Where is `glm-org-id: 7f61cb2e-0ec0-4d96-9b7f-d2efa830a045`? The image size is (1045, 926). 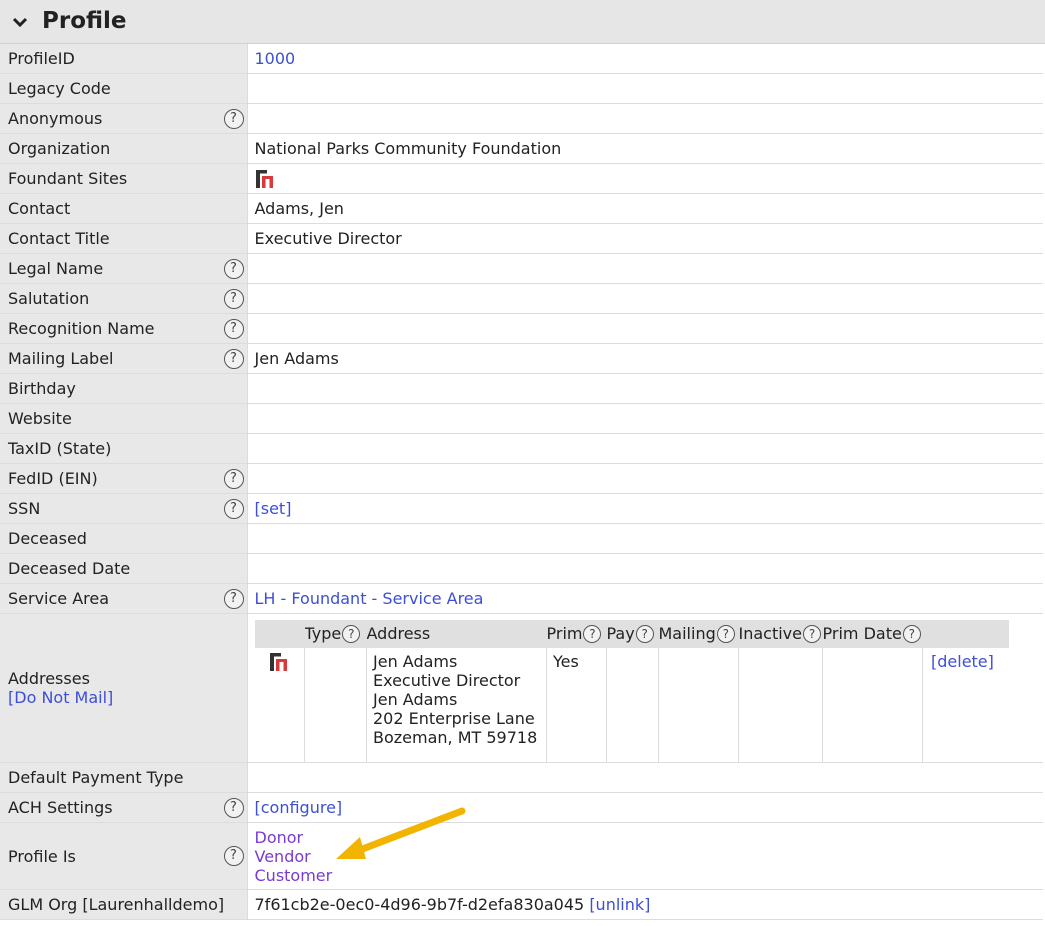 glm-org-id: 7f61cb2e-0ec0-4d96-9b7f-d2efa830a045 is located at coordinates (419, 904).